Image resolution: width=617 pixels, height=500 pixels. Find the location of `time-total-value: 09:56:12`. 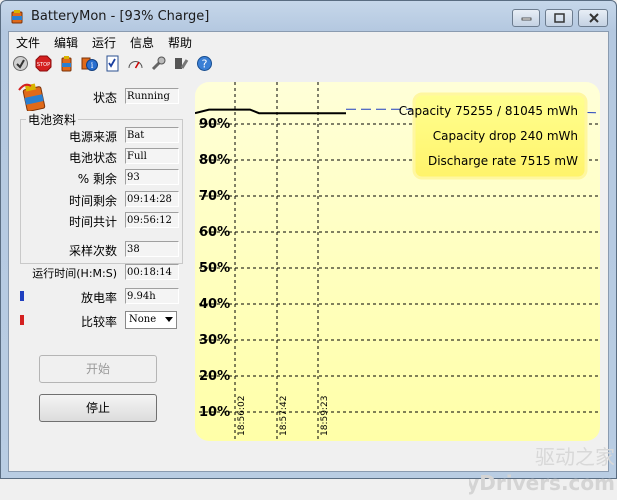

time-total-value: 09:56:12 is located at coordinates (152, 220).